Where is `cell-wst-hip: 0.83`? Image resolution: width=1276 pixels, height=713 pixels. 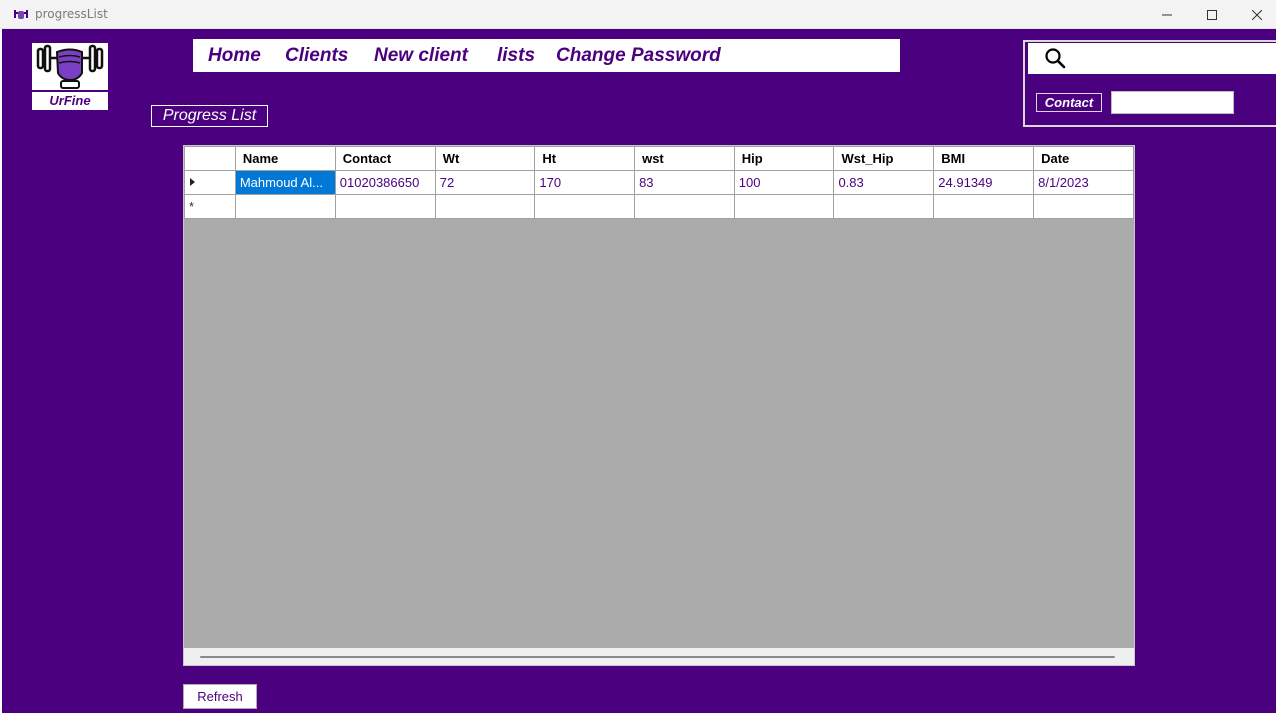 cell-wst-hip: 0.83 is located at coordinates (884, 182).